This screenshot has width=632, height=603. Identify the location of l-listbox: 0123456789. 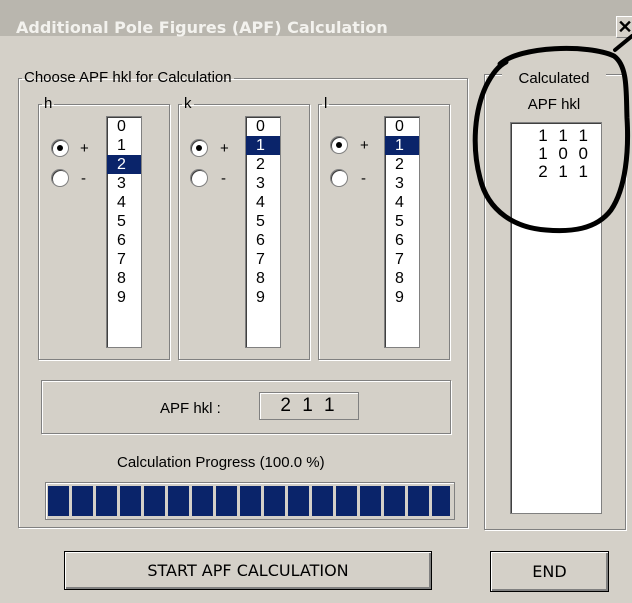
(402, 232).